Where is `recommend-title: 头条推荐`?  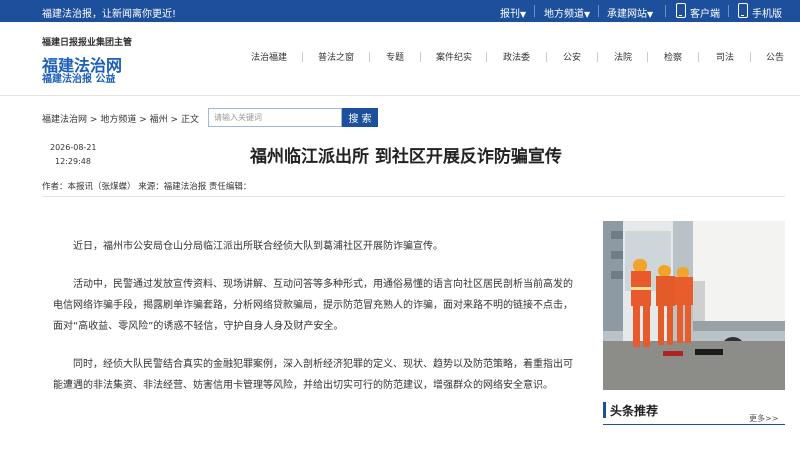
recommend-title: 头条推荐 is located at coordinates (634, 411).